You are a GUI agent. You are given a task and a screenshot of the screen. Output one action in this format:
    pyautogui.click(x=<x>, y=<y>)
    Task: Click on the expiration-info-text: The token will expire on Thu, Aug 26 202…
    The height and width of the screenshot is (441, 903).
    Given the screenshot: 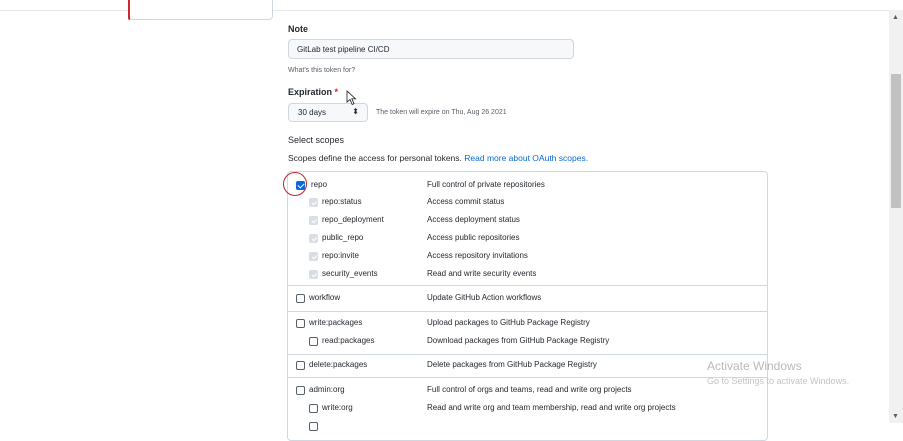 What is the action you would take?
    pyautogui.click(x=441, y=112)
    